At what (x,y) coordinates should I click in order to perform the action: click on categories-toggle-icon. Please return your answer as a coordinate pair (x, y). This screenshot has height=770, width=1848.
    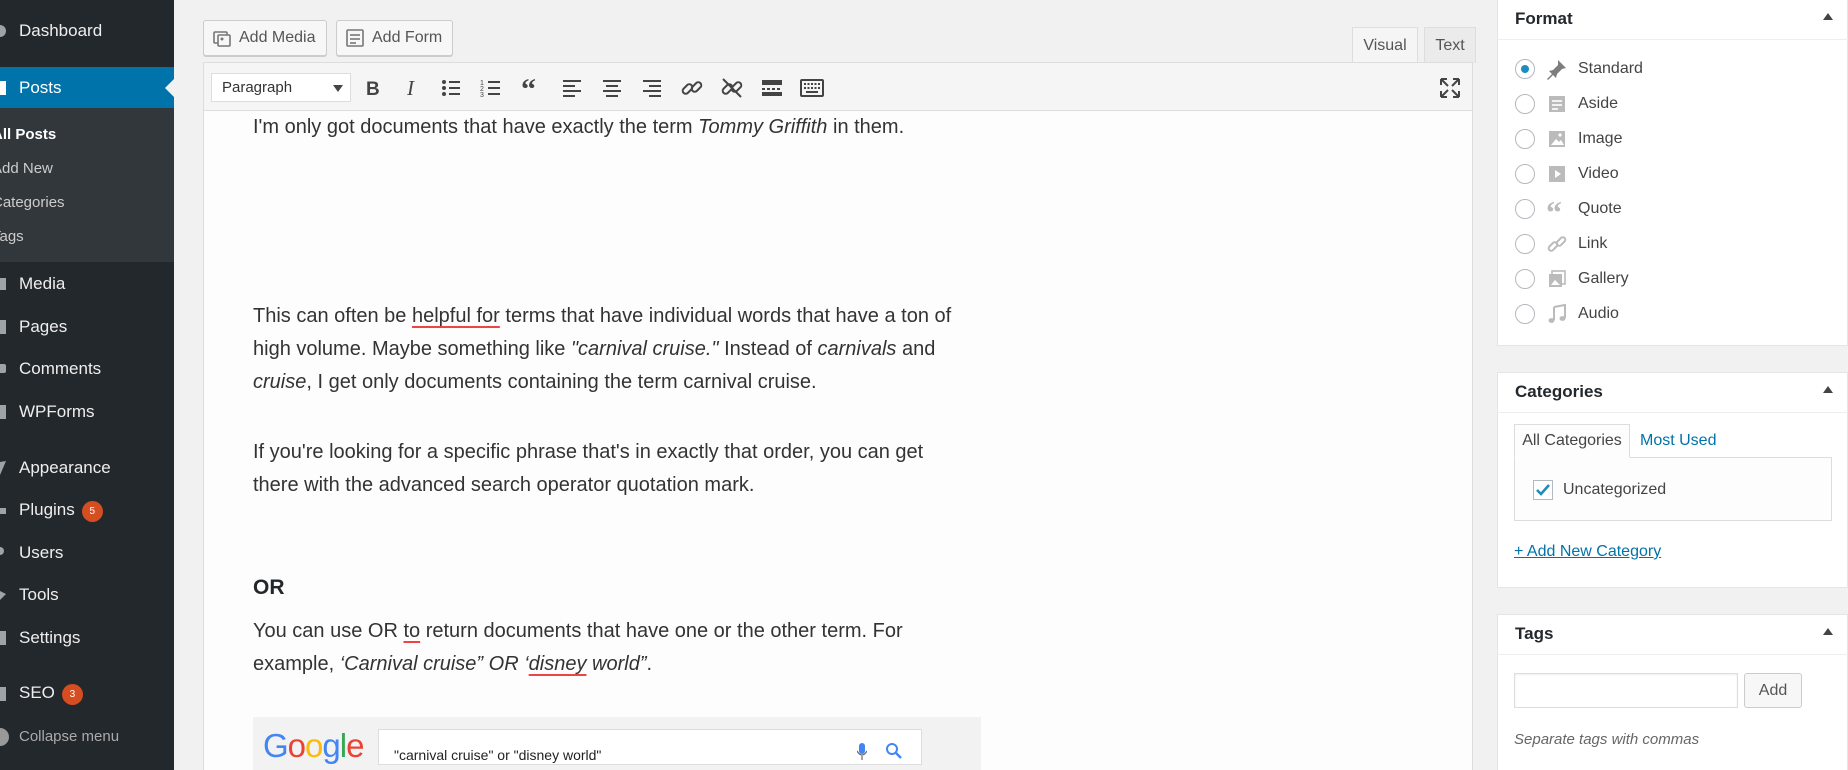
    Looking at the image, I should click on (1828, 389).